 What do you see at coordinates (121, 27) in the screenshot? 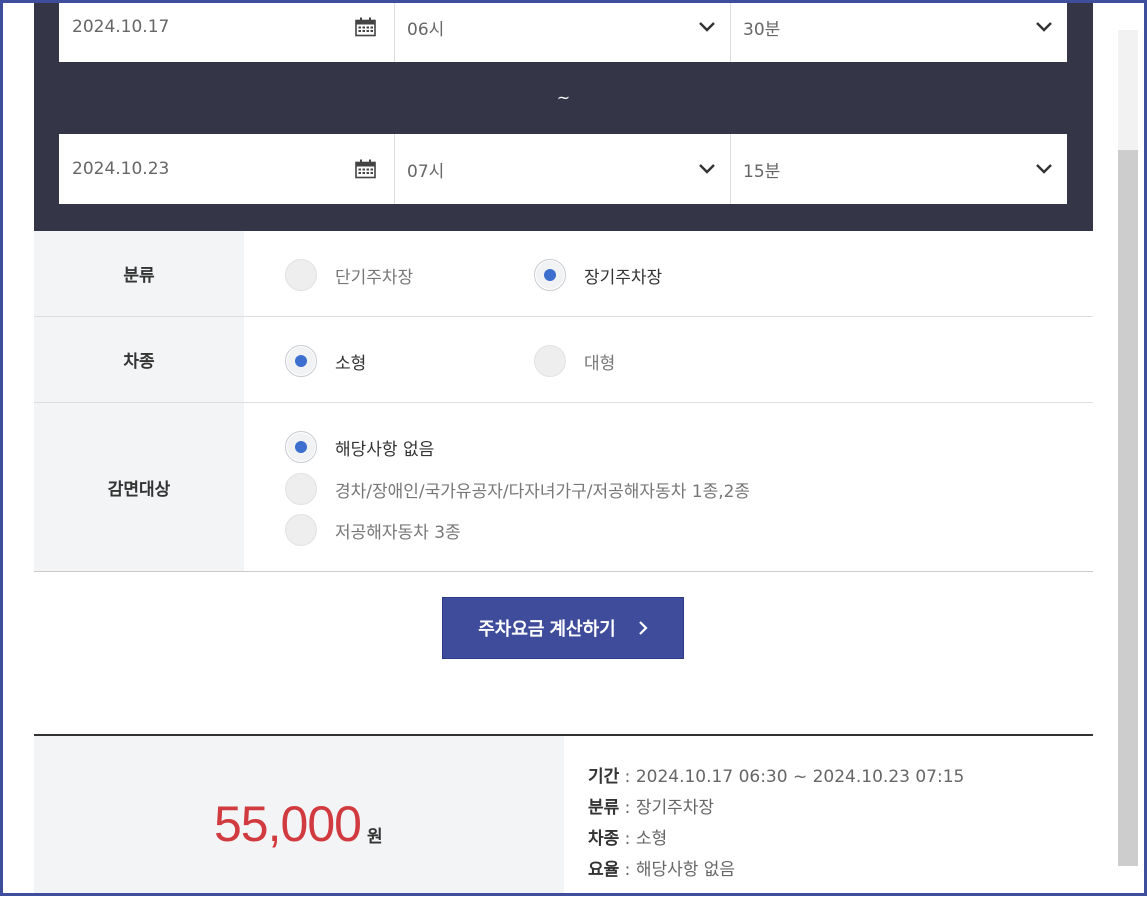
I see `start-date-value: 2024.10.17` at bounding box center [121, 27].